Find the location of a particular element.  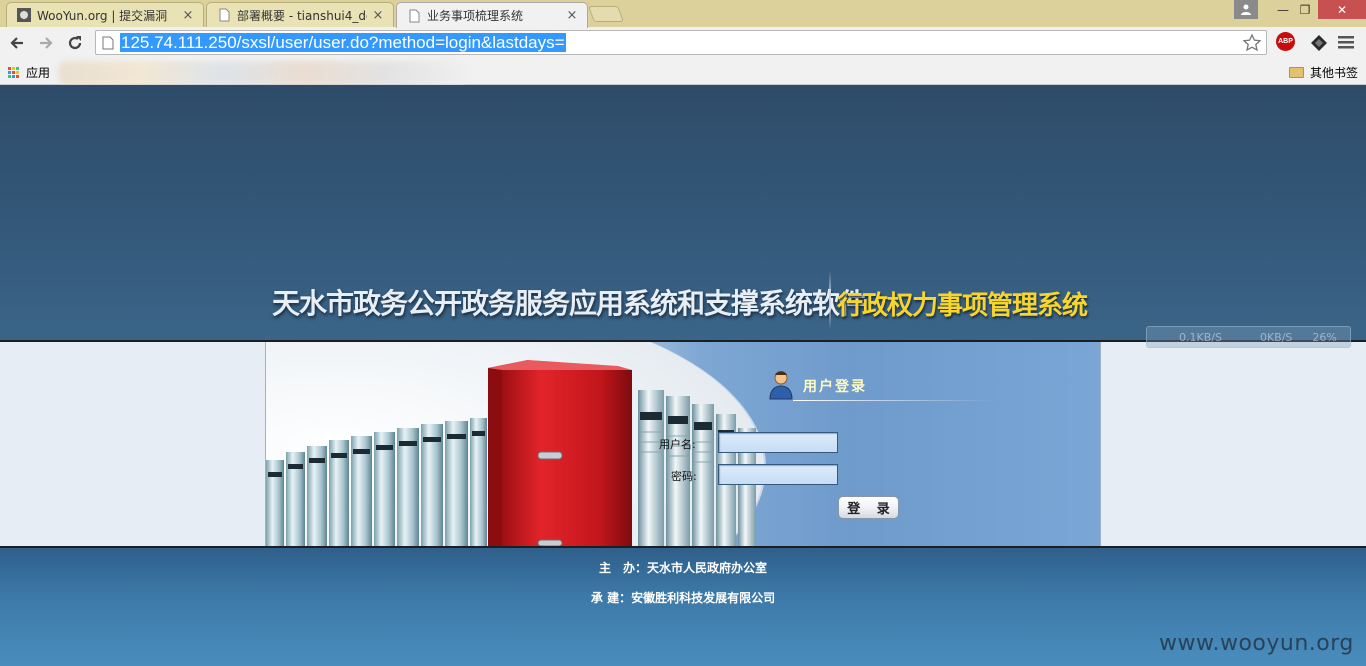

header-title: 天水市政务公开政务服务应用系统和支撑系统软件 is located at coordinates (569, 303).